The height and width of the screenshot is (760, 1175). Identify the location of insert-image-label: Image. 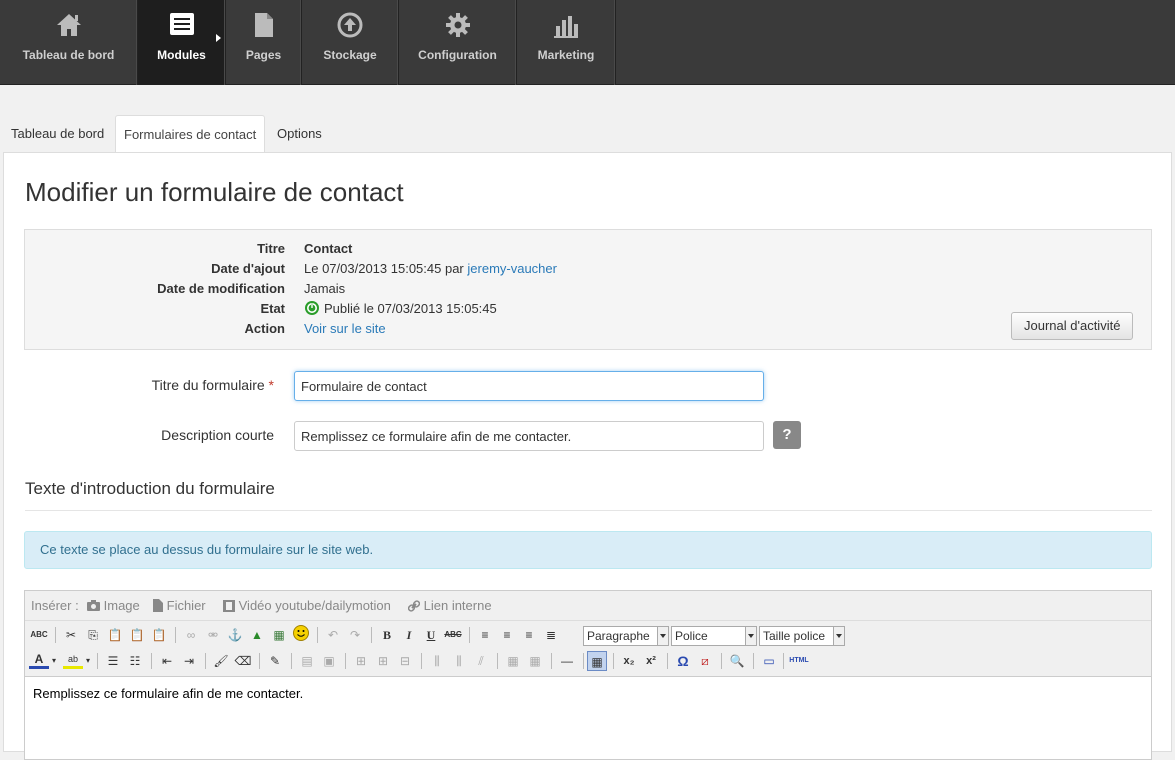
(121, 605).